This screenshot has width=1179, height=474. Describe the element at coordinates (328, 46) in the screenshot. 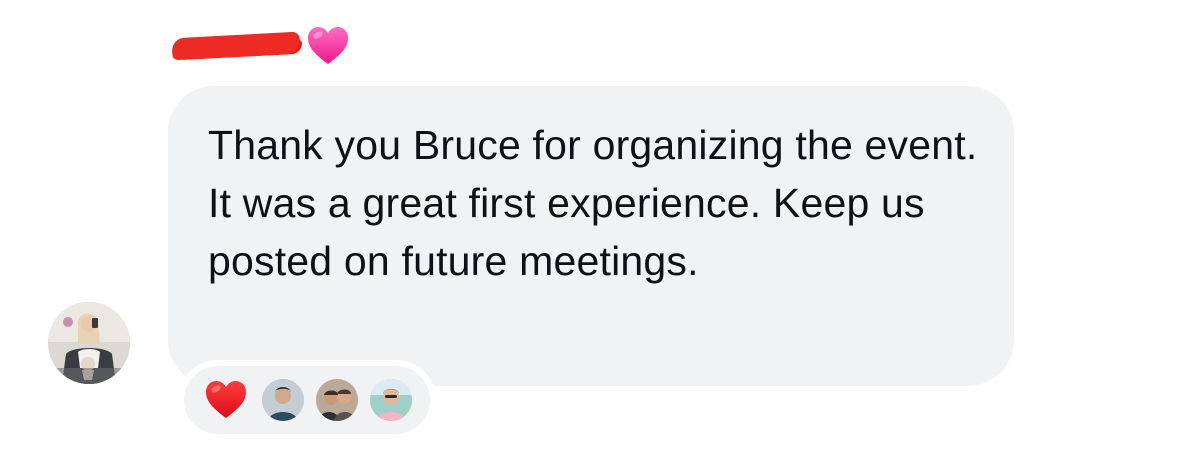

I see `pink-heart-icon` at that location.